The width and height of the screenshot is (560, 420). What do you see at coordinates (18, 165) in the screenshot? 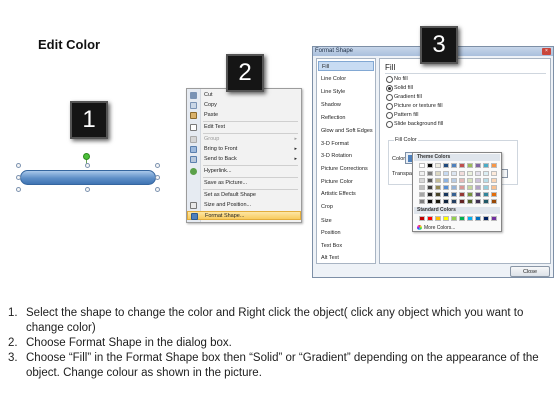
I see `resize-handle-tl` at bounding box center [18, 165].